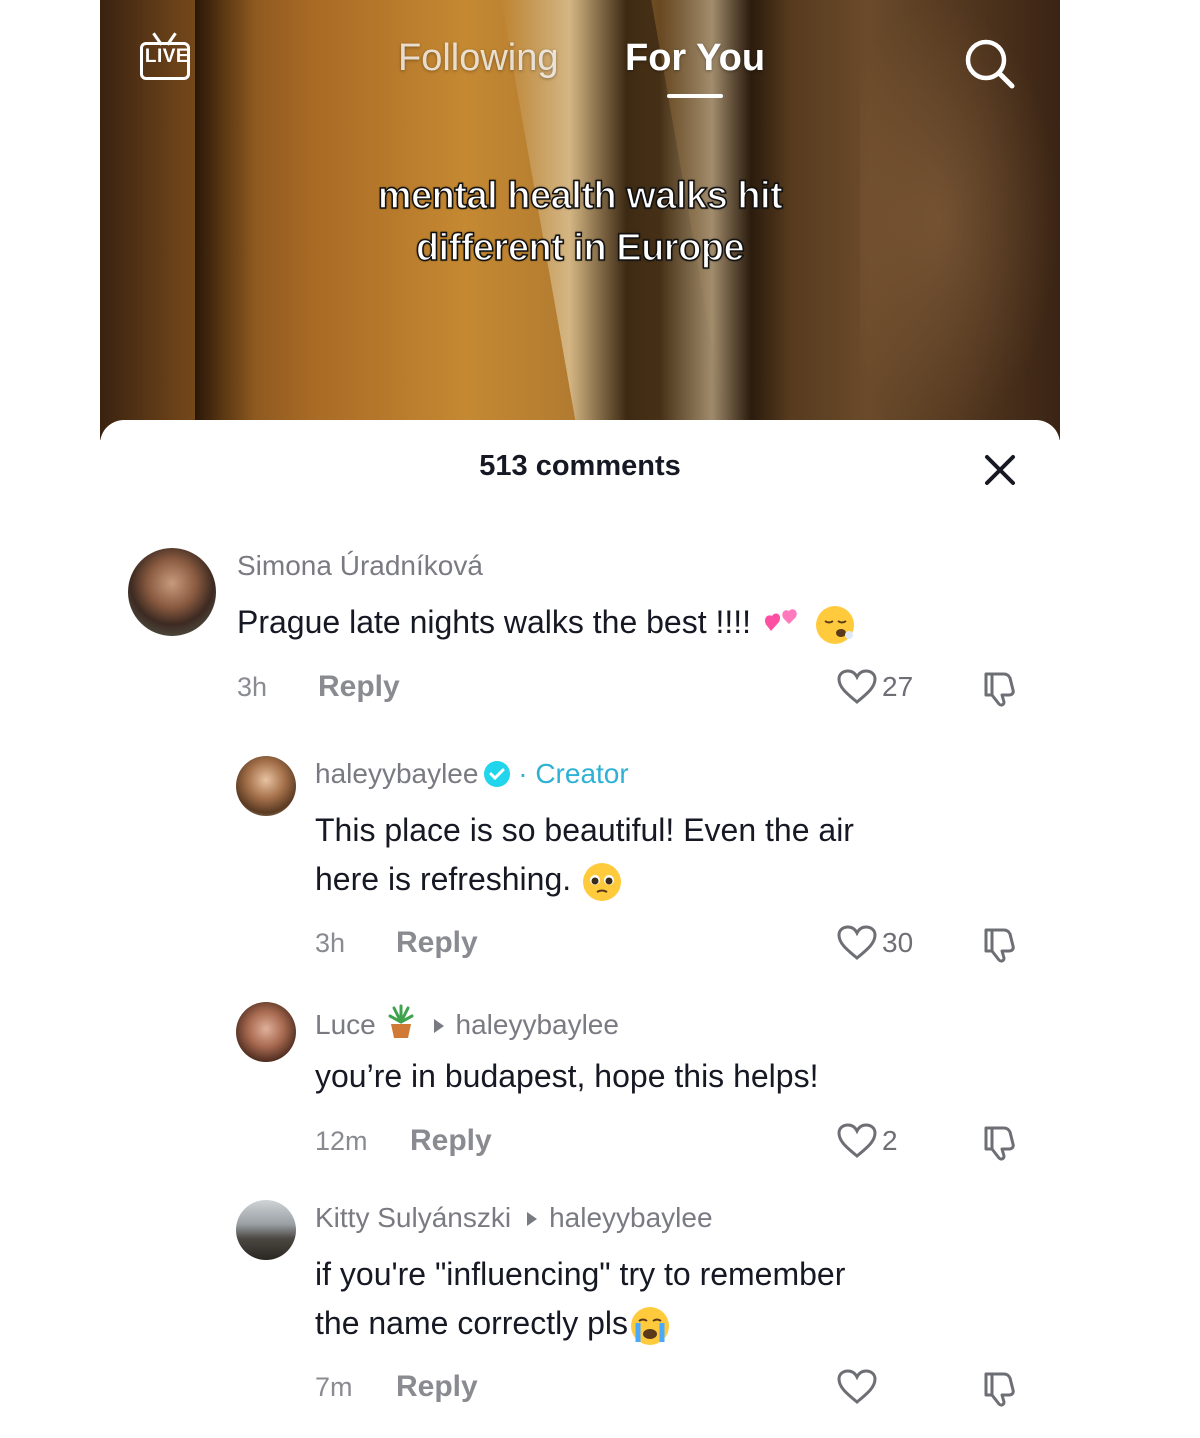 This screenshot has height=1438, width=1200. Describe the element at coordinates (478, 58) in the screenshot. I see `tab-following: Following` at that location.